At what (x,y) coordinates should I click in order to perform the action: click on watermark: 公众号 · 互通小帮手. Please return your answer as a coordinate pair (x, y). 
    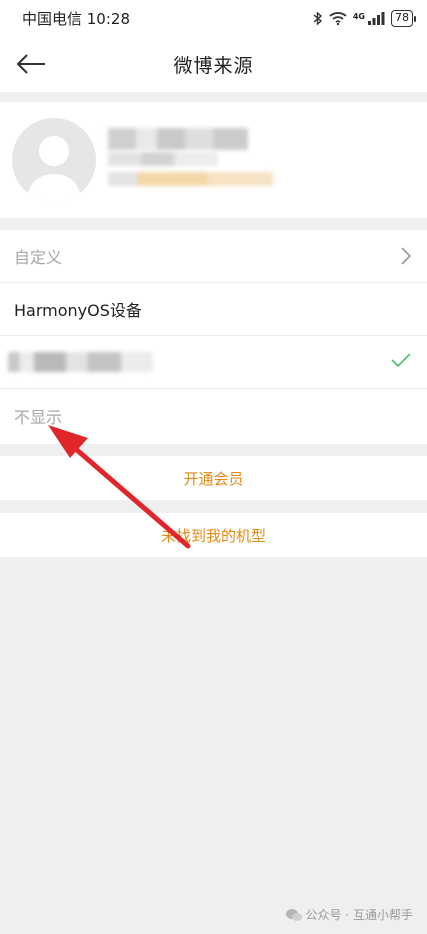
    Looking at the image, I should click on (349, 914).